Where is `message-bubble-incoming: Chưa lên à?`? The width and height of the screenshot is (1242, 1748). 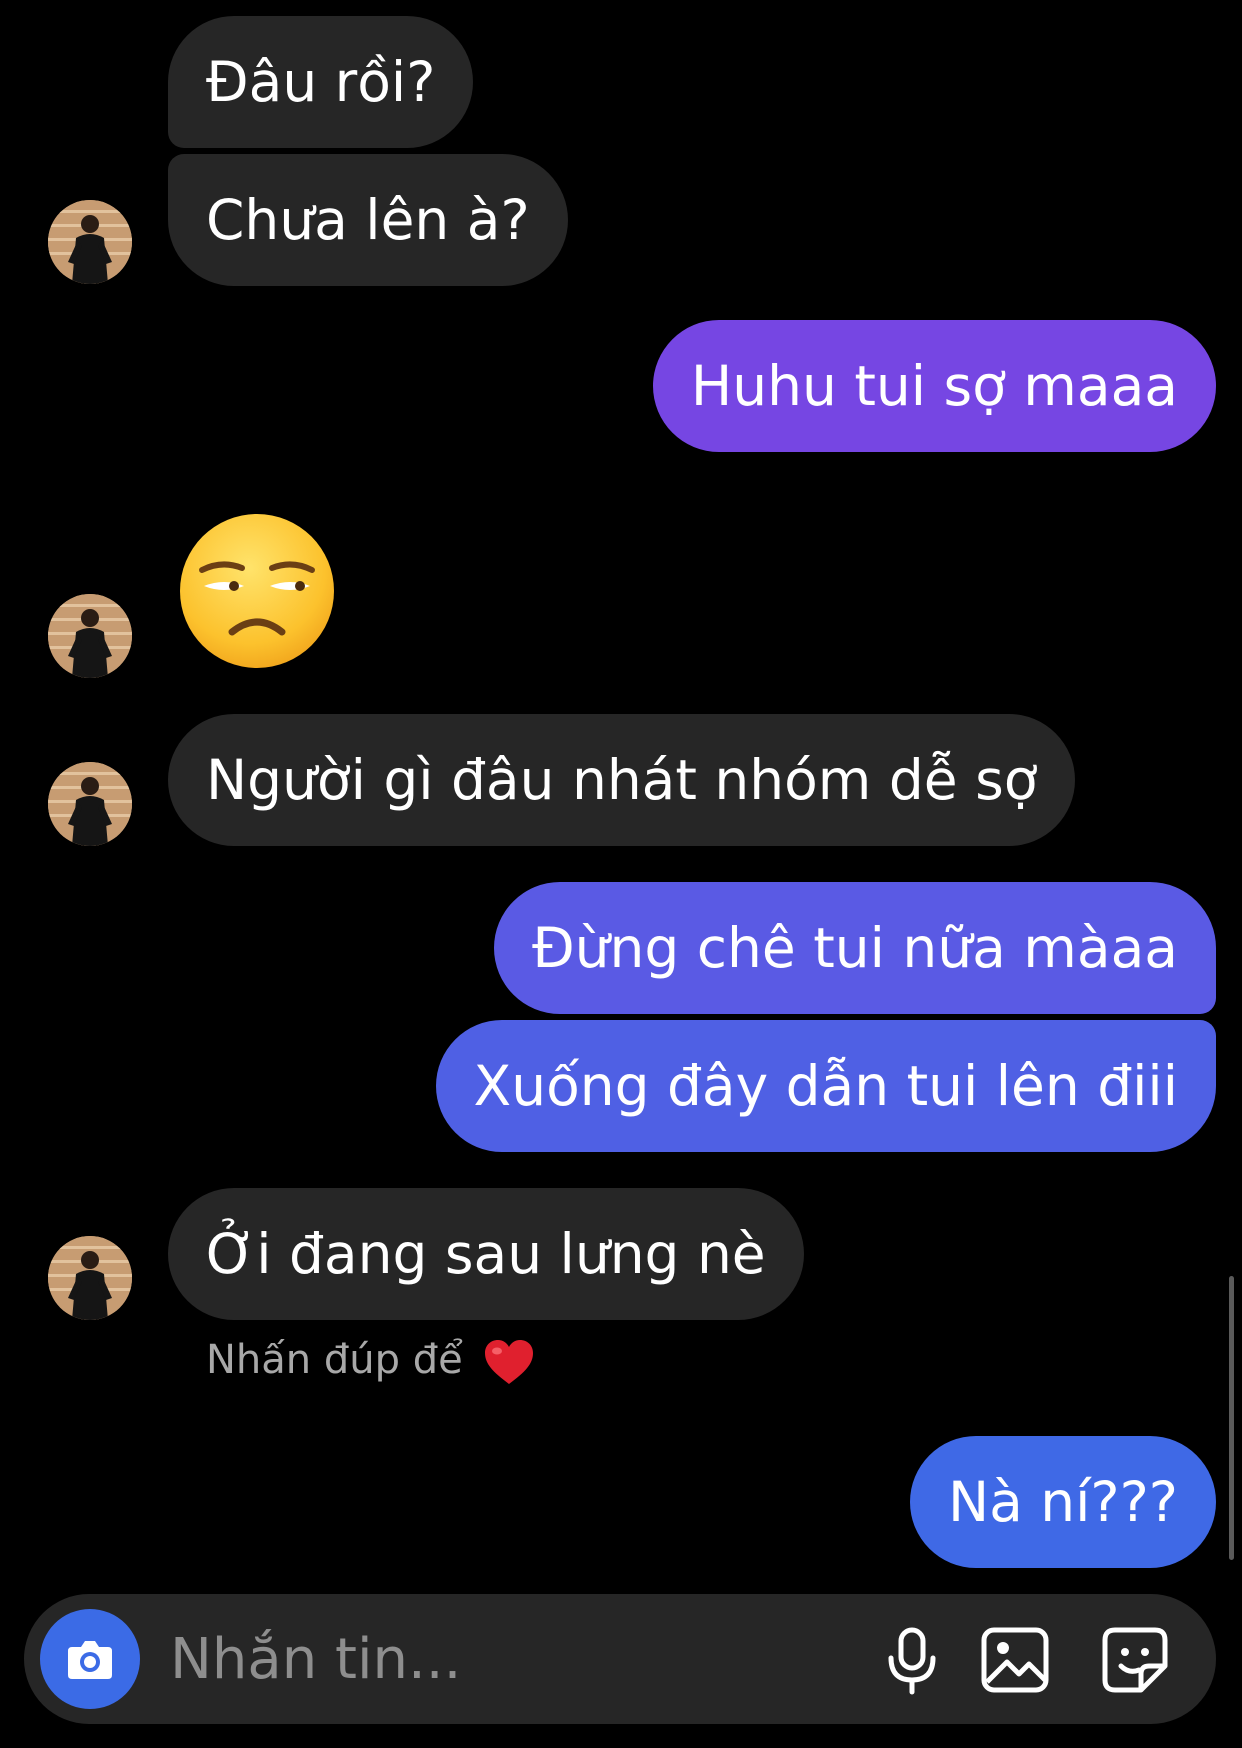 message-bubble-incoming: Chưa lên à? is located at coordinates (368, 220).